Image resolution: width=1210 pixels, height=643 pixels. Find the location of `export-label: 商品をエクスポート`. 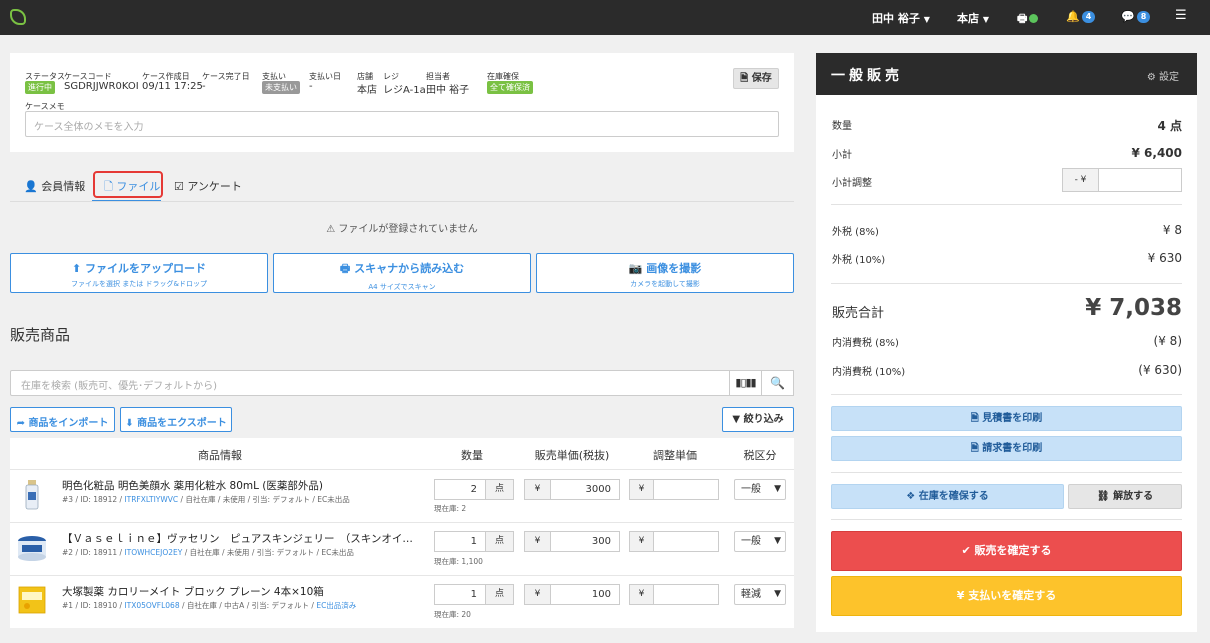

export-label: 商品をエクスポート is located at coordinates (182, 423).